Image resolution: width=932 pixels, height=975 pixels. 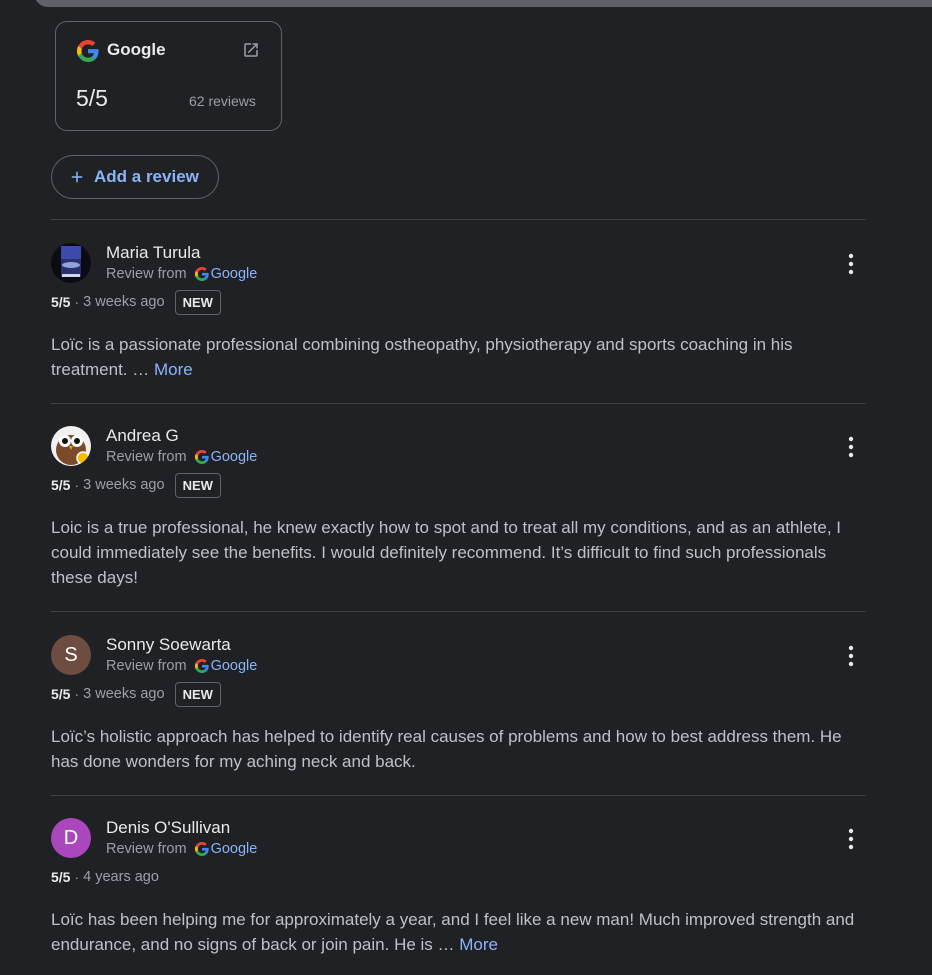 I want to click on review-meta: 5/5 · 4 years ago, so click(x=105, y=877).